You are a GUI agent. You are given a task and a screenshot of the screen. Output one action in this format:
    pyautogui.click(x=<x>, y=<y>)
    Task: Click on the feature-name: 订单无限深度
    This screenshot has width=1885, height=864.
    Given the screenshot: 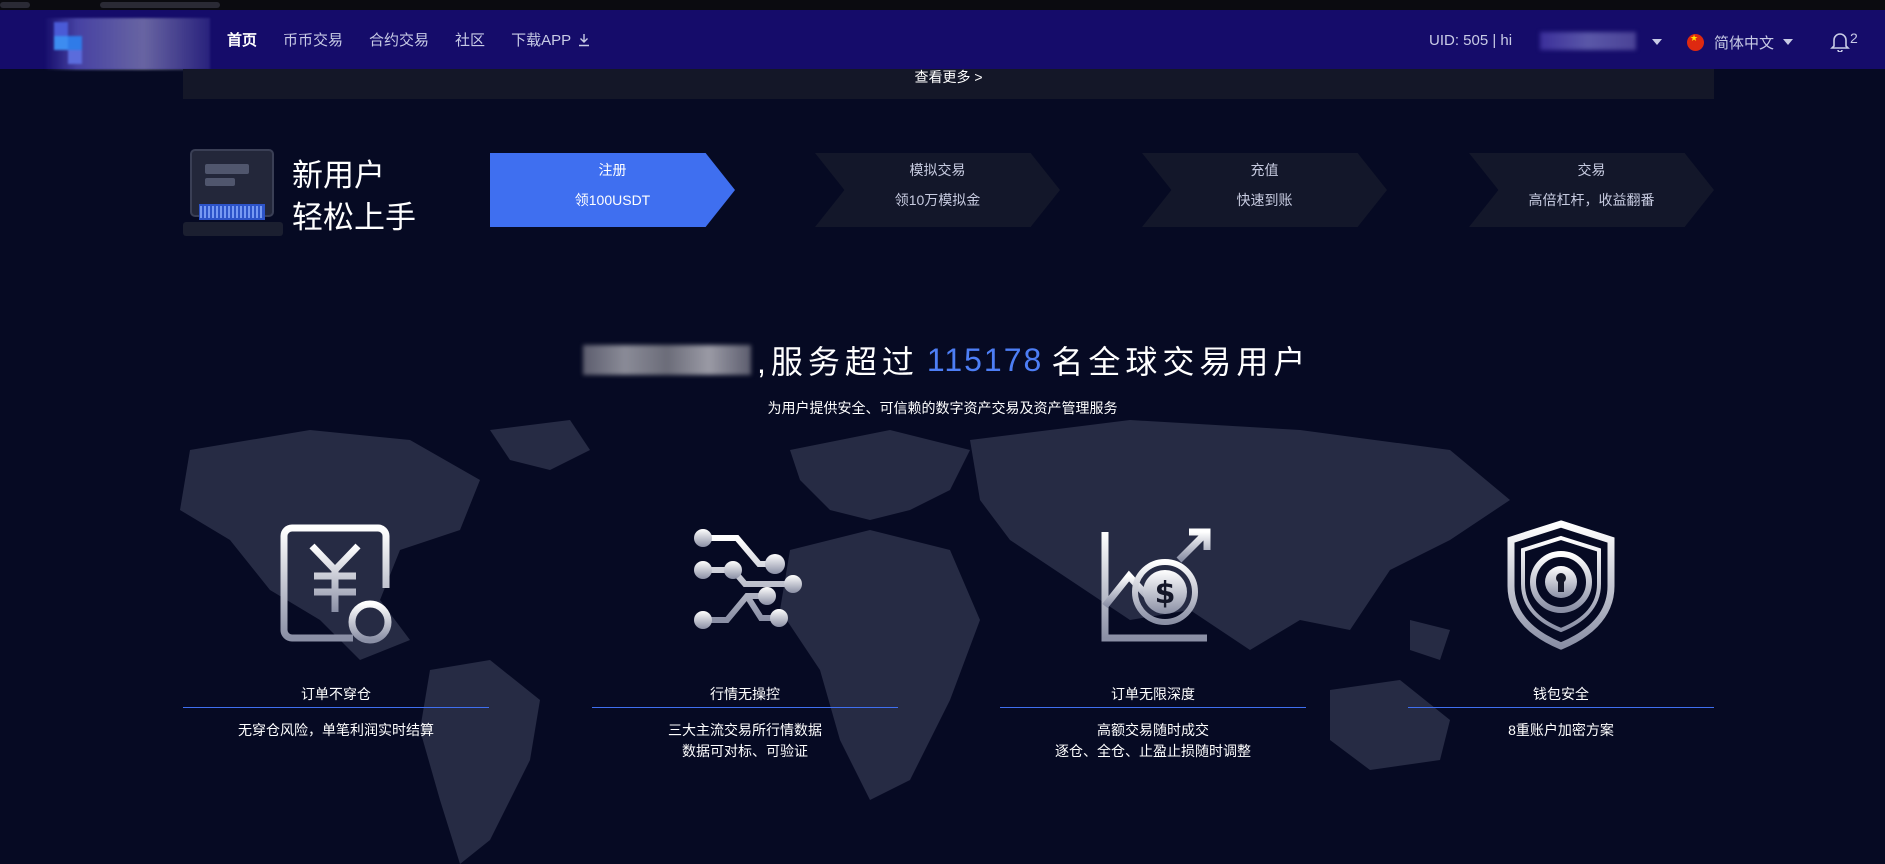 What is the action you would take?
    pyautogui.click(x=1153, y=694)
    